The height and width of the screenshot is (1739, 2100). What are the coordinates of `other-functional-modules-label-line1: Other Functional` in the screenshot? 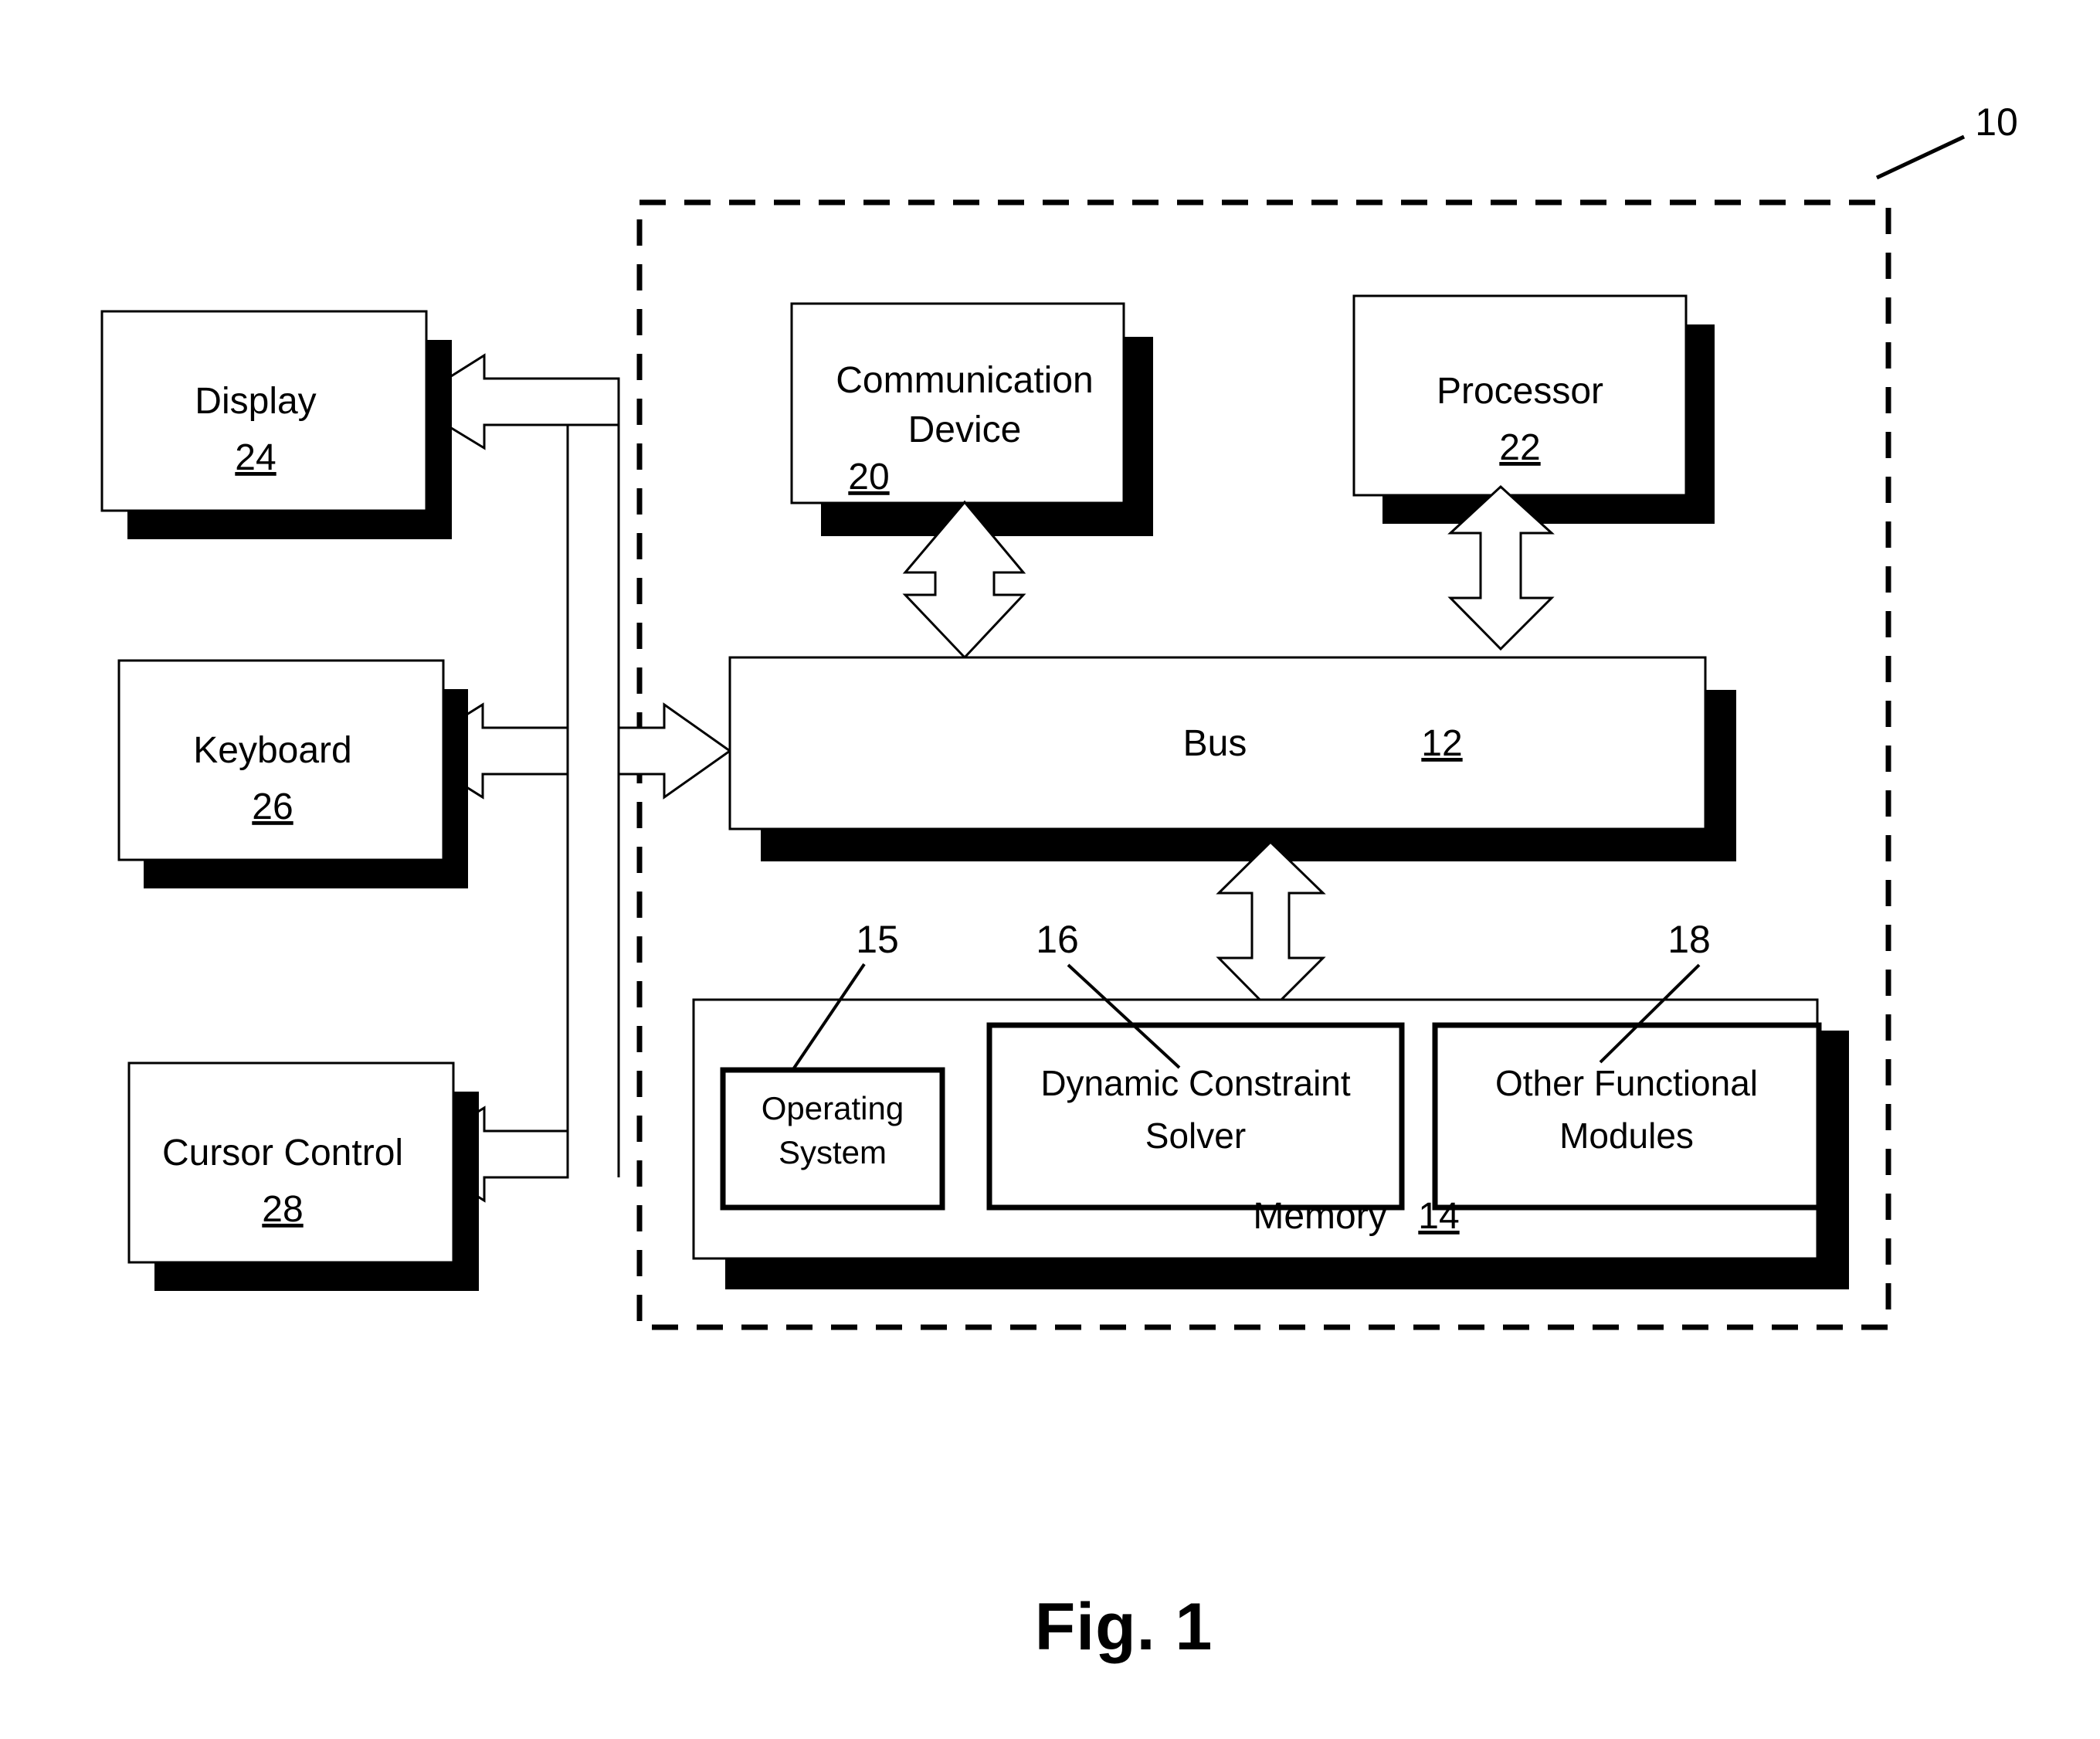 It's located at (1626, 1083).